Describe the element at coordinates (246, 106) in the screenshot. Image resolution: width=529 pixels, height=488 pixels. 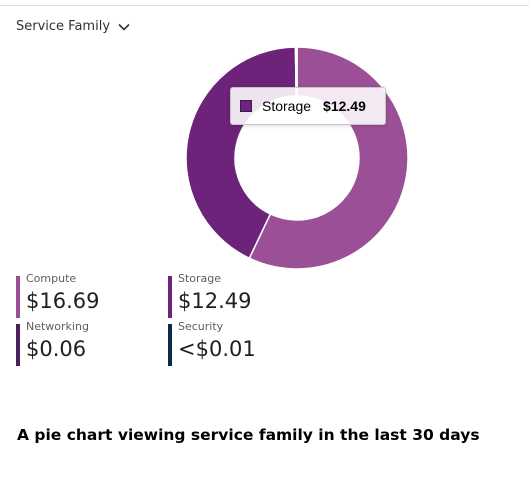
I see `tooltip-swatch` at that location.